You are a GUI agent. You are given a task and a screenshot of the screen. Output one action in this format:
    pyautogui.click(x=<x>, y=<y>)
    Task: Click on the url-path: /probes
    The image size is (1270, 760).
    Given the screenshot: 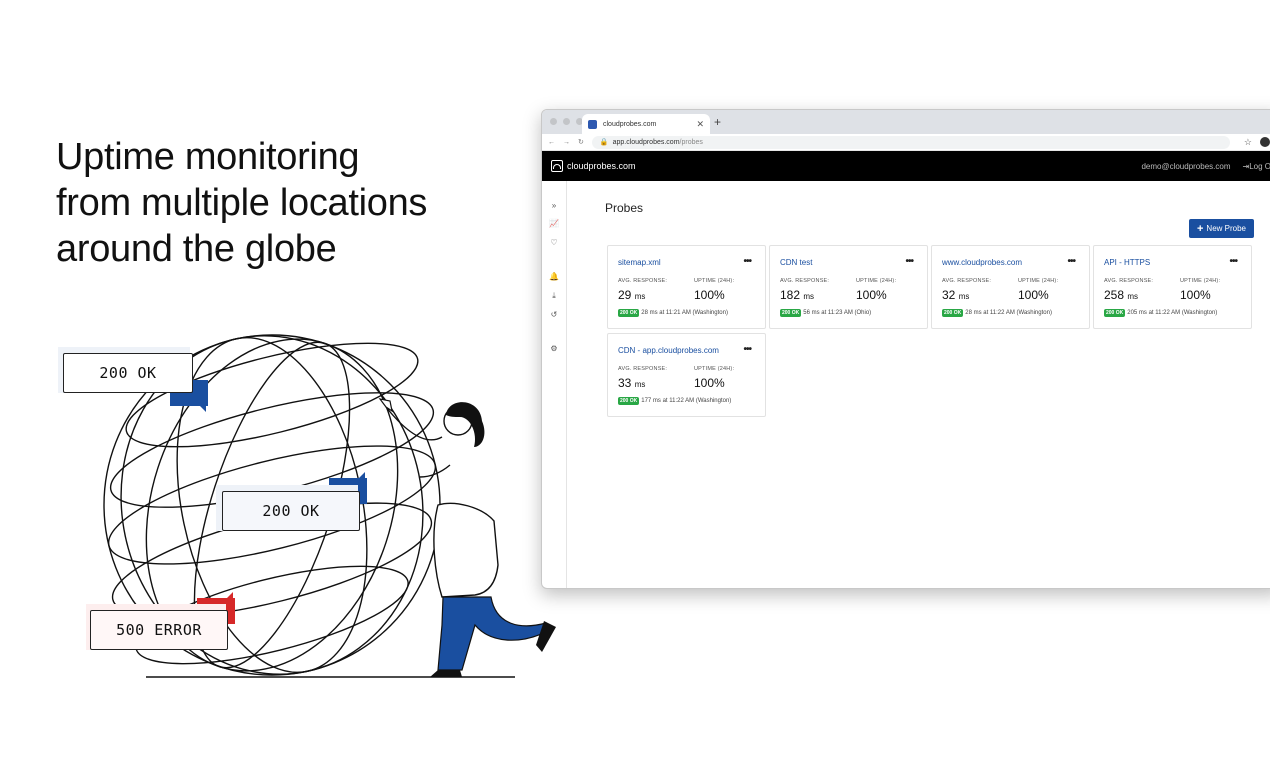 What is the action you would take?
    pyautogui.click(x=691, y=142)
    